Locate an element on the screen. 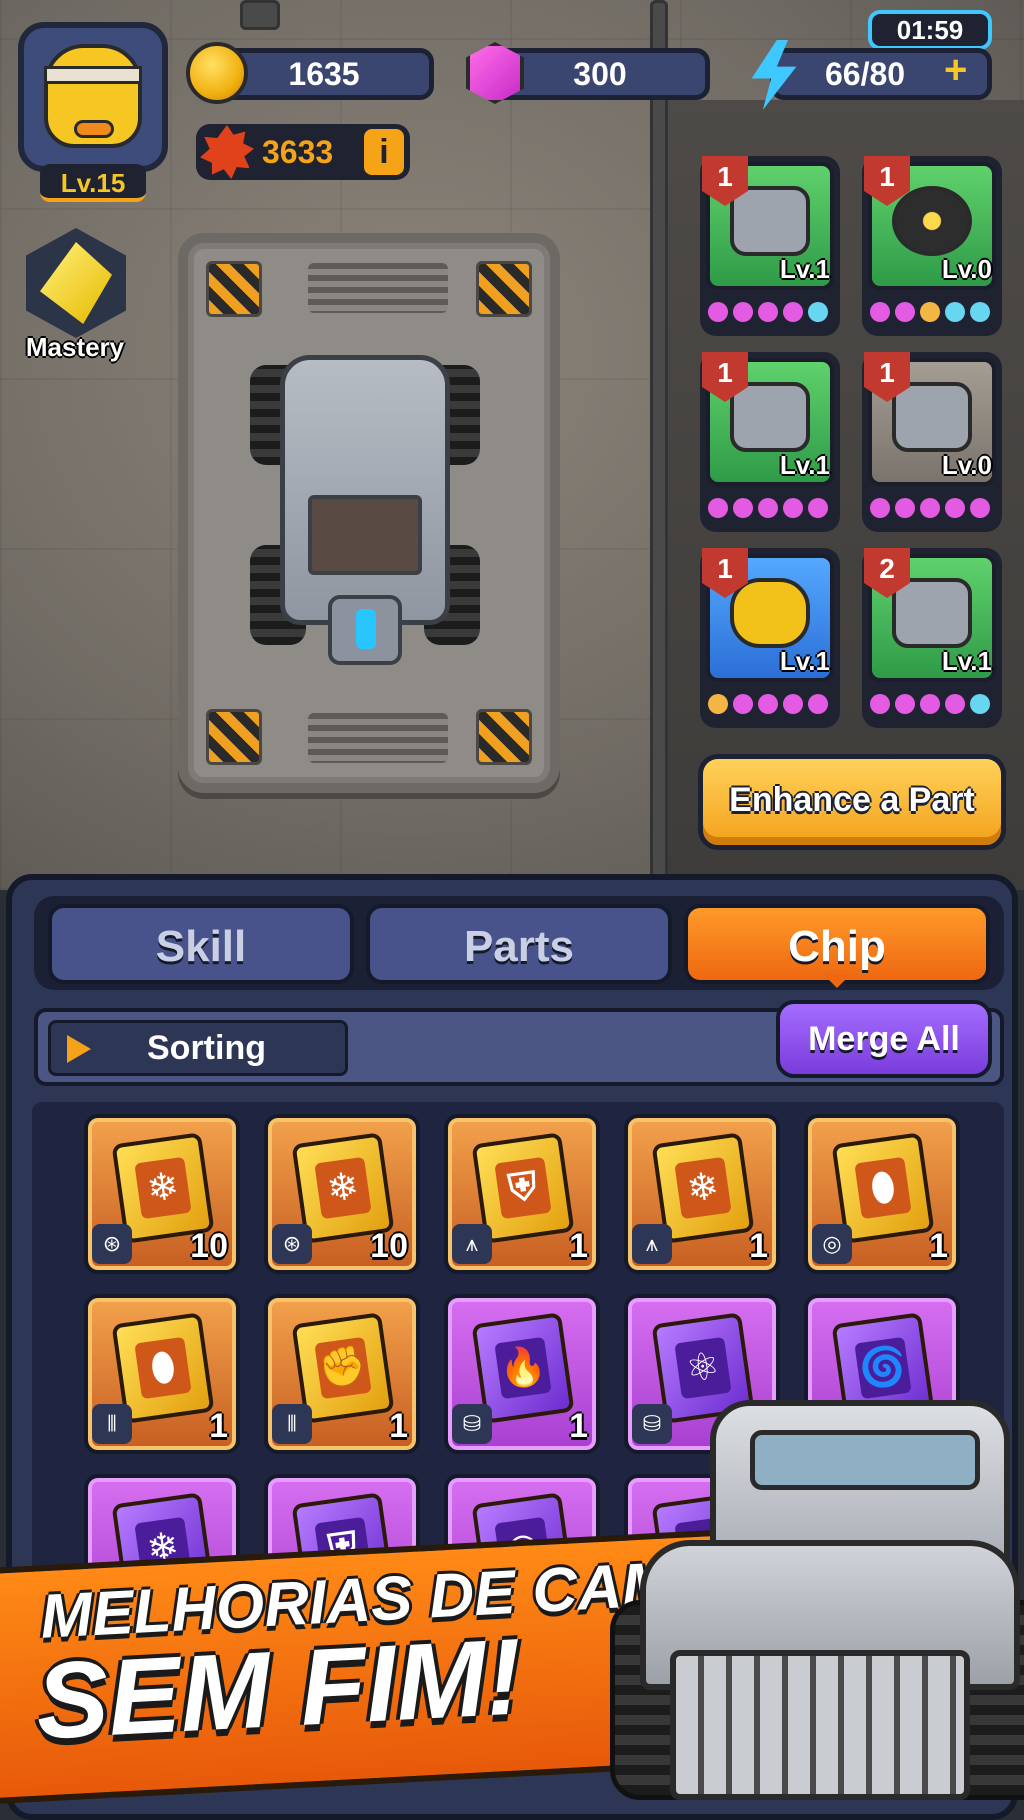 The height and width of the screenshot is (1820, 1024). part-level: Lv.0 is located at coordinates (966, 465).